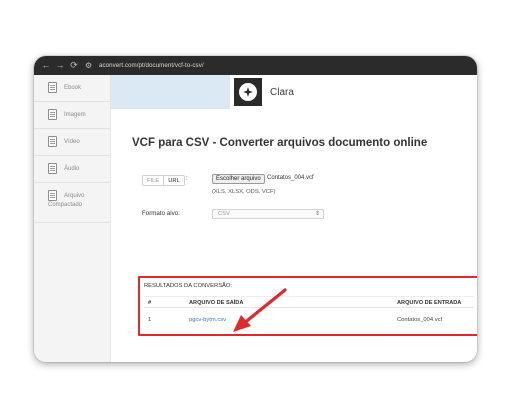 The height and width of the screenshot is (416, 513). I want to click on archive-icon, so click(52, 195).